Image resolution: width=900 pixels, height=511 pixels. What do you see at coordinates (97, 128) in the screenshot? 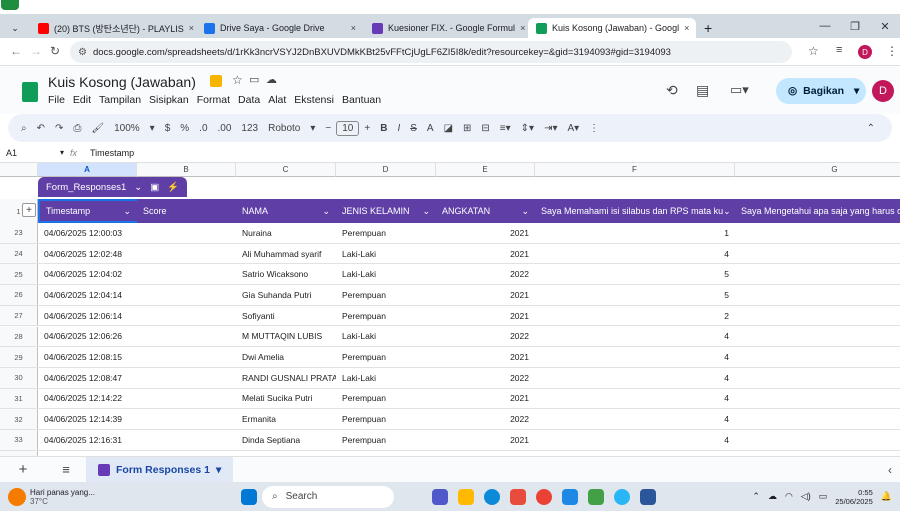
I see `paint-format-icon: 🖌` at bounding box center [97, 128].